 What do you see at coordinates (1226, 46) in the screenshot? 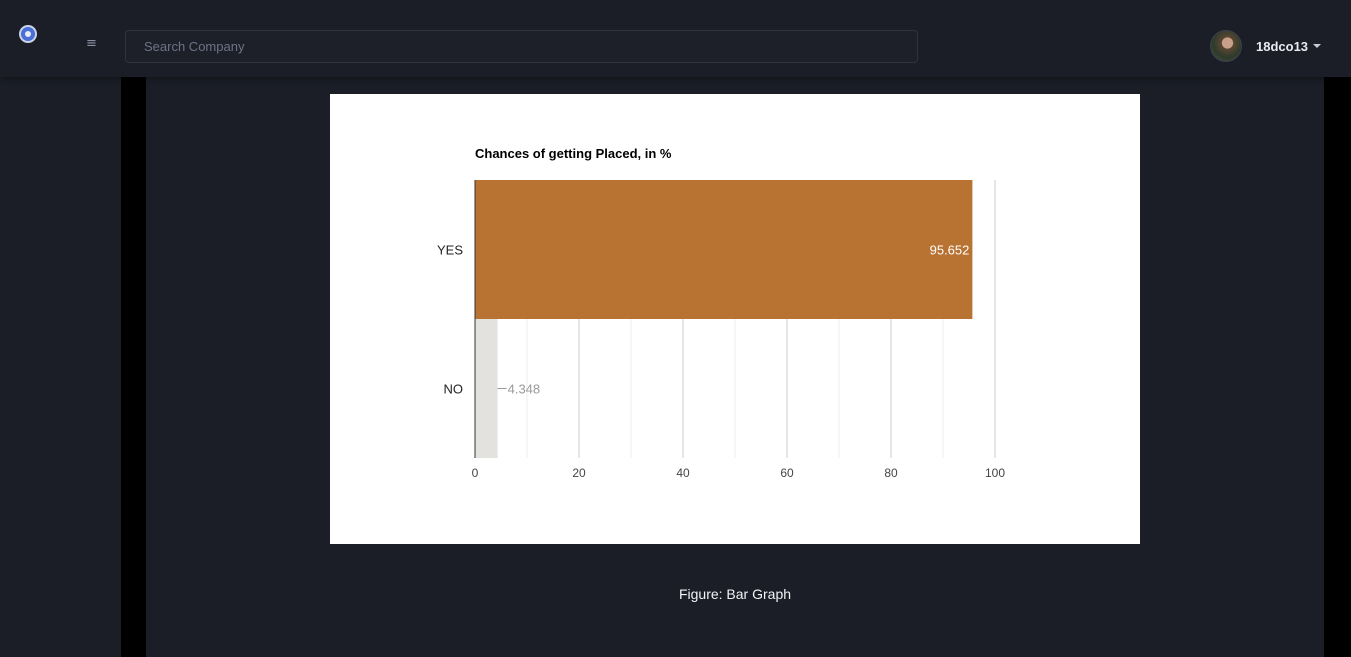
I see `avatar` at bounding box center [1226, 46].